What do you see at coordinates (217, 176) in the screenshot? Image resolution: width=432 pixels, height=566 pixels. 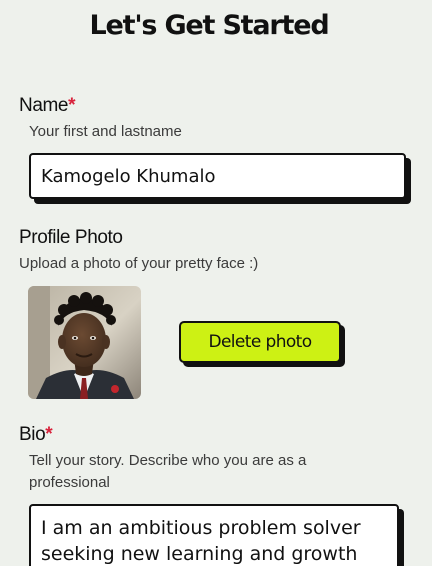 I see `name-input` at bounding box center [217, 176].